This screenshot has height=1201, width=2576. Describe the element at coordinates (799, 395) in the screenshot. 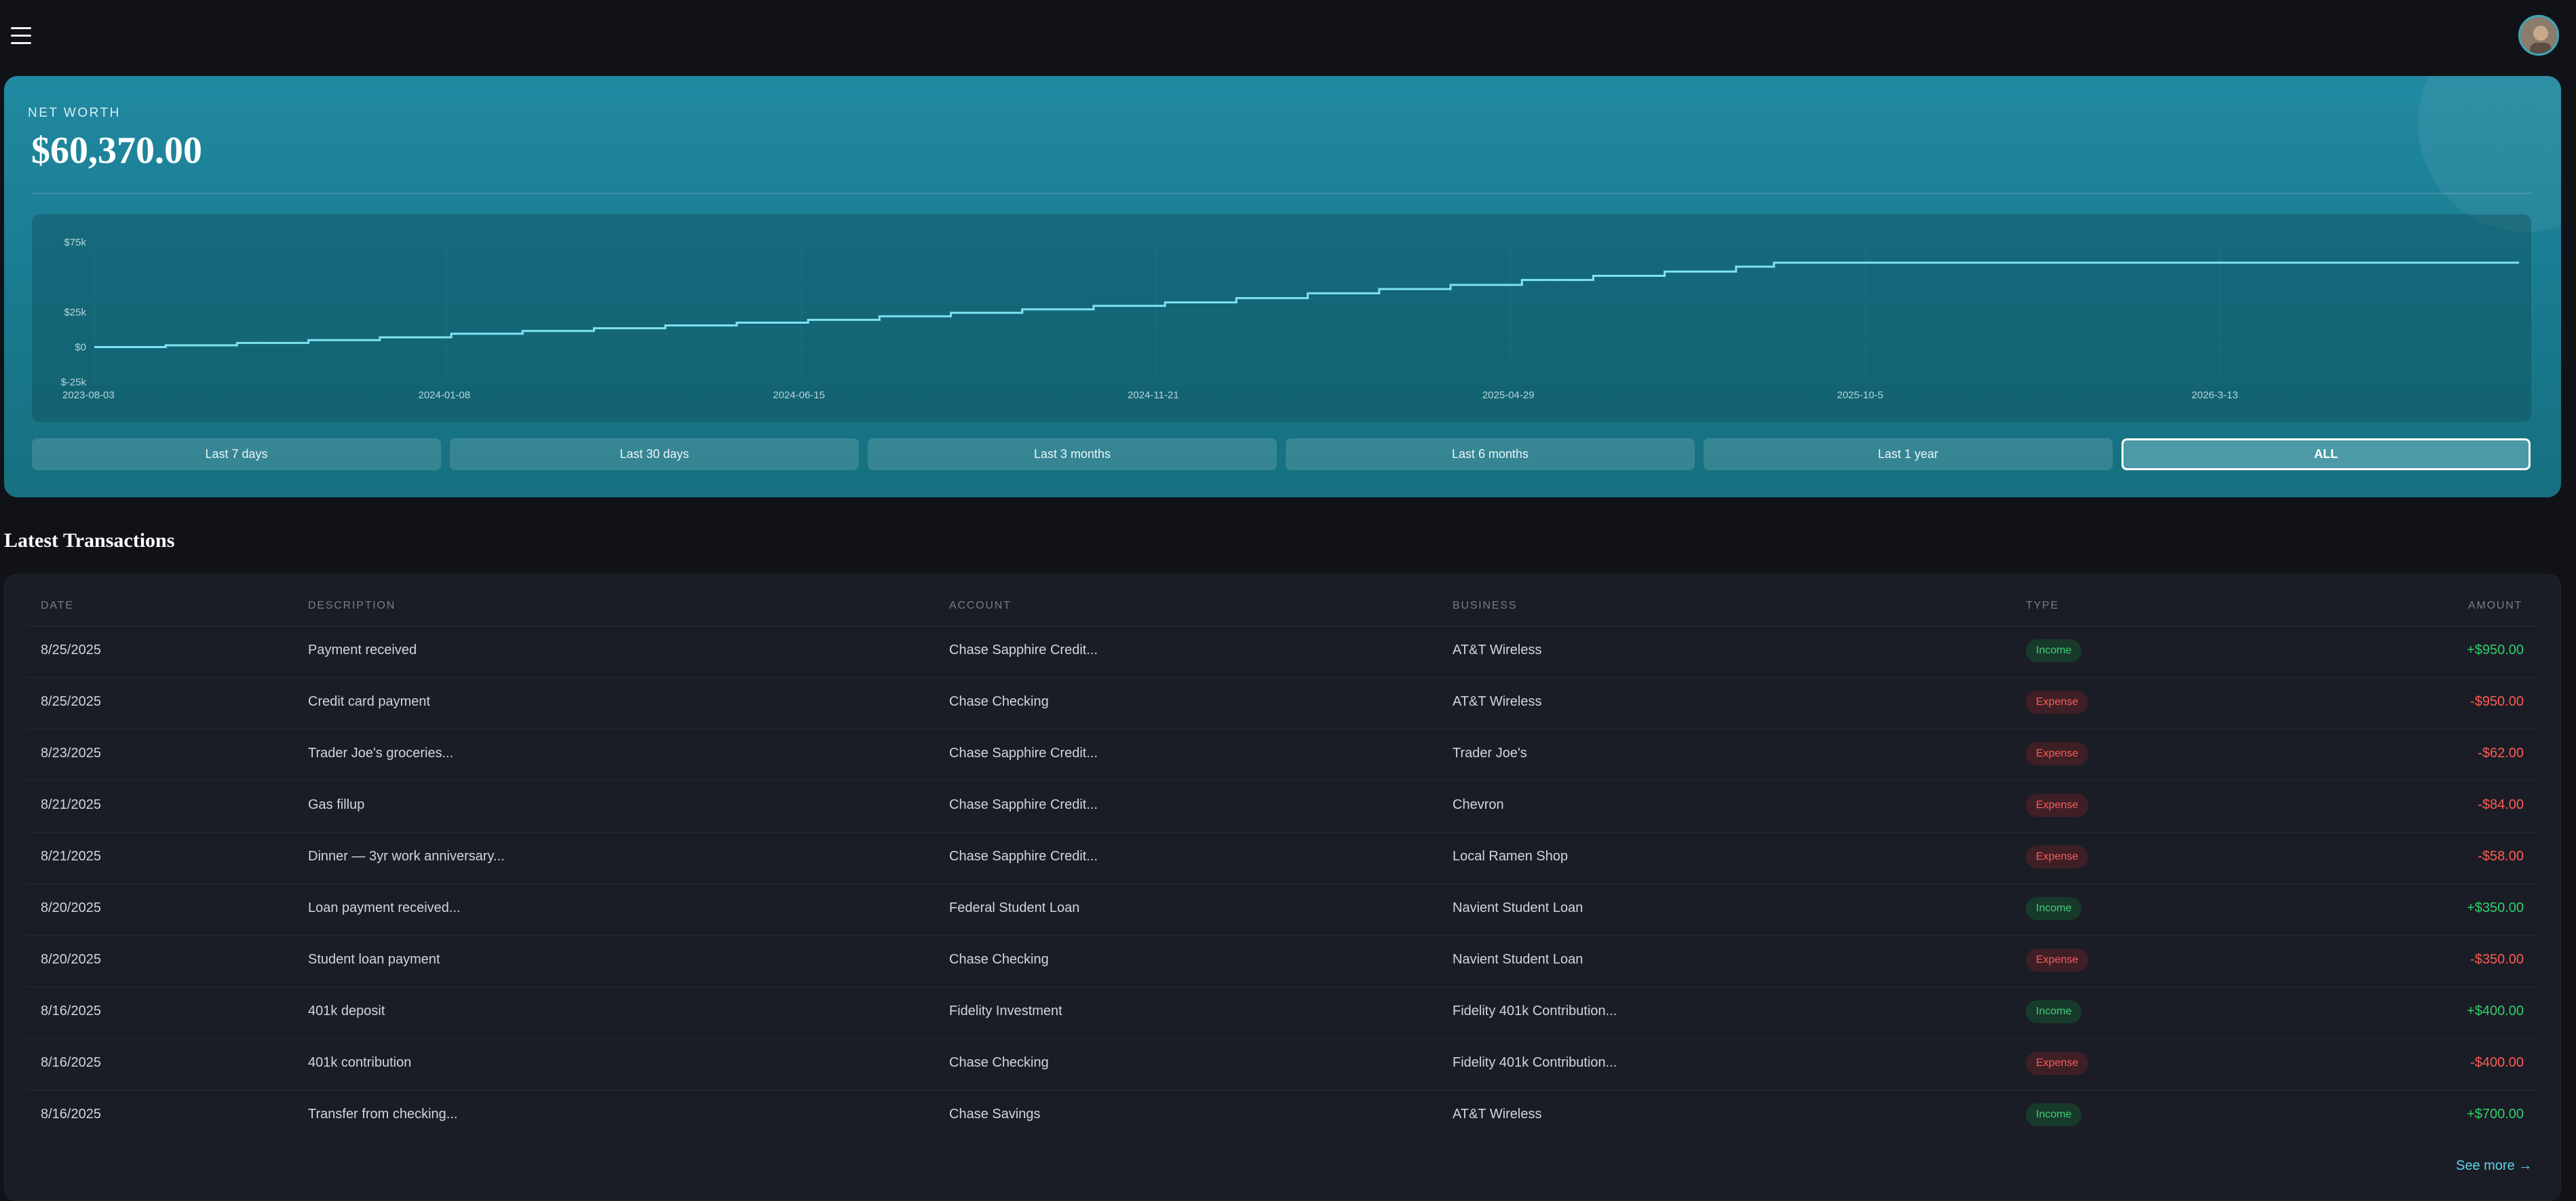

I see `x-tick-label: 2024-06-15` at that location.